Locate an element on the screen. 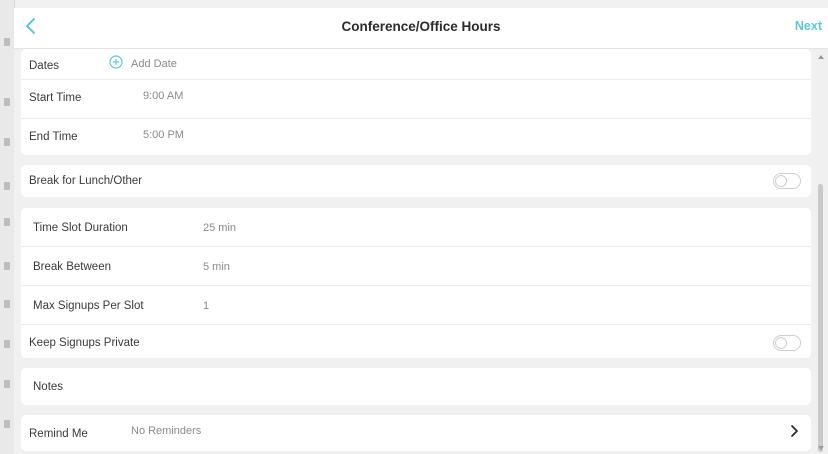  end-time-row: End Time 5:00 PM is located at coordinates (416, 138).